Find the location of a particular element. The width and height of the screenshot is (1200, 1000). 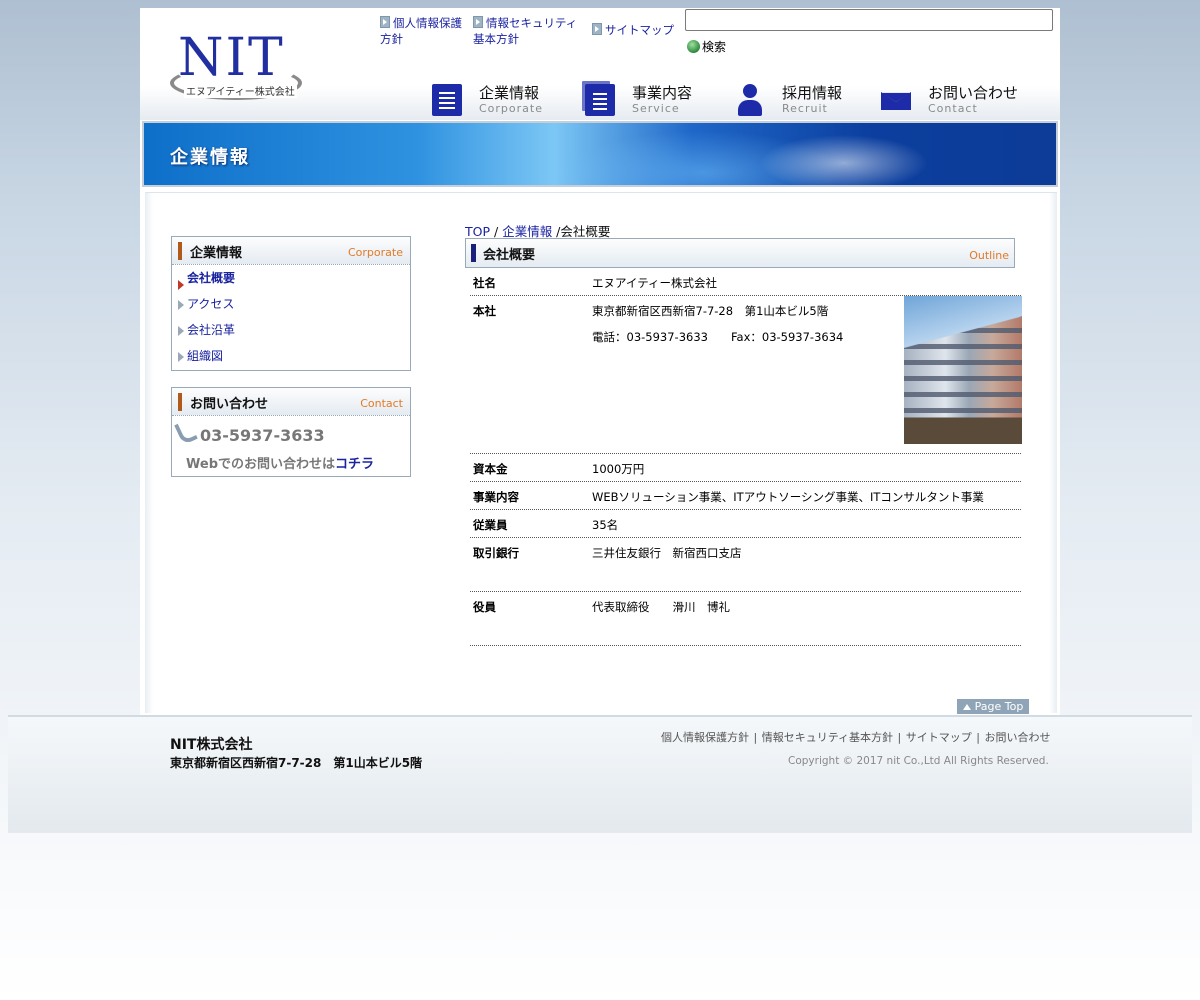

row-value: 東京都新宿区西新宿7-7-28 第1山本ビル5階 is located at coordinates (710, 311).